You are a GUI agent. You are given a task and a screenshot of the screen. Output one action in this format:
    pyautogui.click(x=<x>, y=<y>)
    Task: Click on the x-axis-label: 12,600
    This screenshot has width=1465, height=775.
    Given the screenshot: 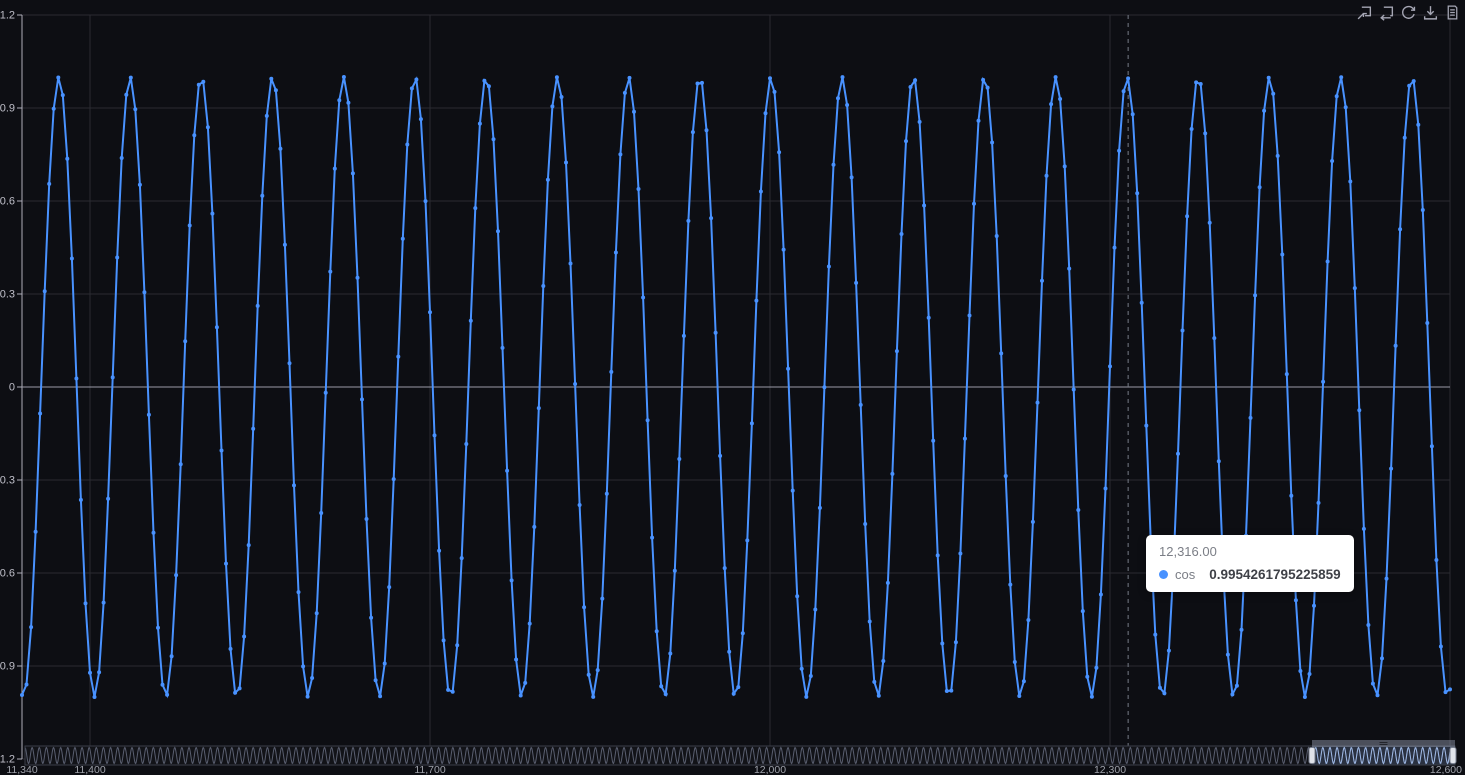 What is the action you would take?
    pyautogui.click(x=1446, y=769)
    